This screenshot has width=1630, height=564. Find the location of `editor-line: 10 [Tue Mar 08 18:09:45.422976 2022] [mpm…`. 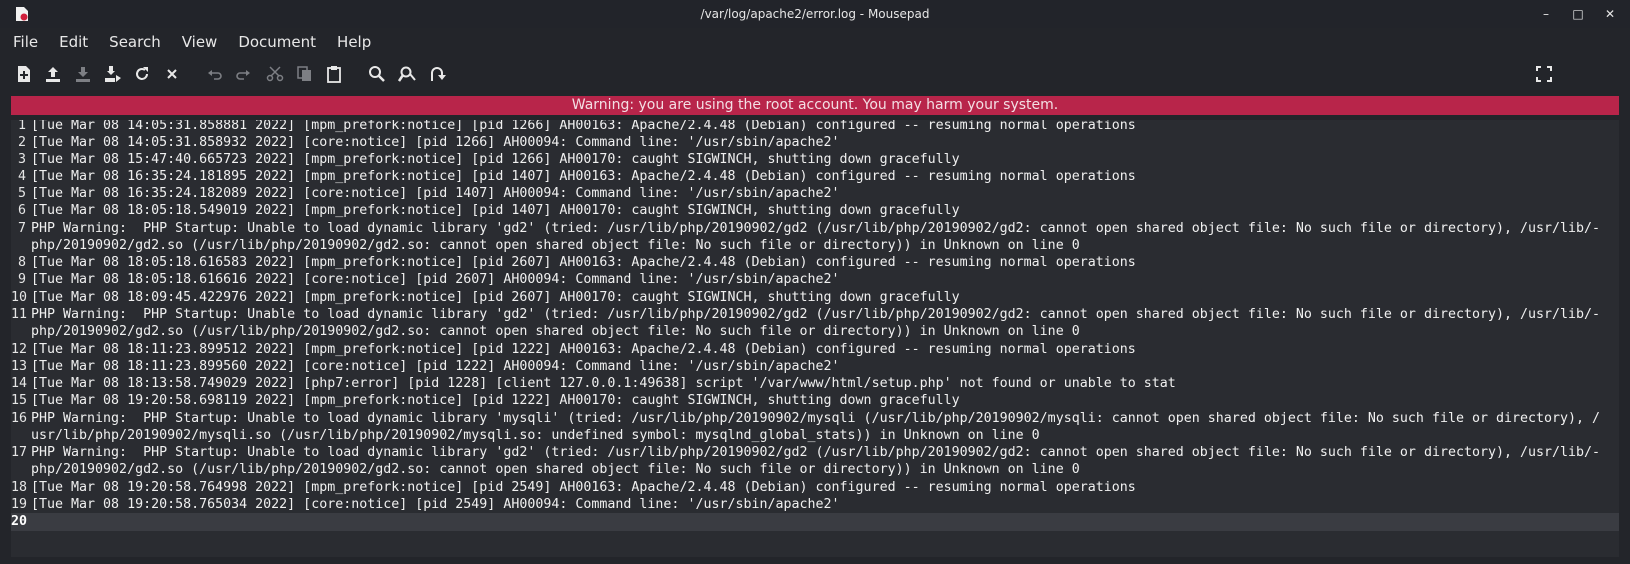

editor-line: 10 [Tue Mar 08 18:09:45.422976 2022] [mpm… is located at coordinates (815, 298).